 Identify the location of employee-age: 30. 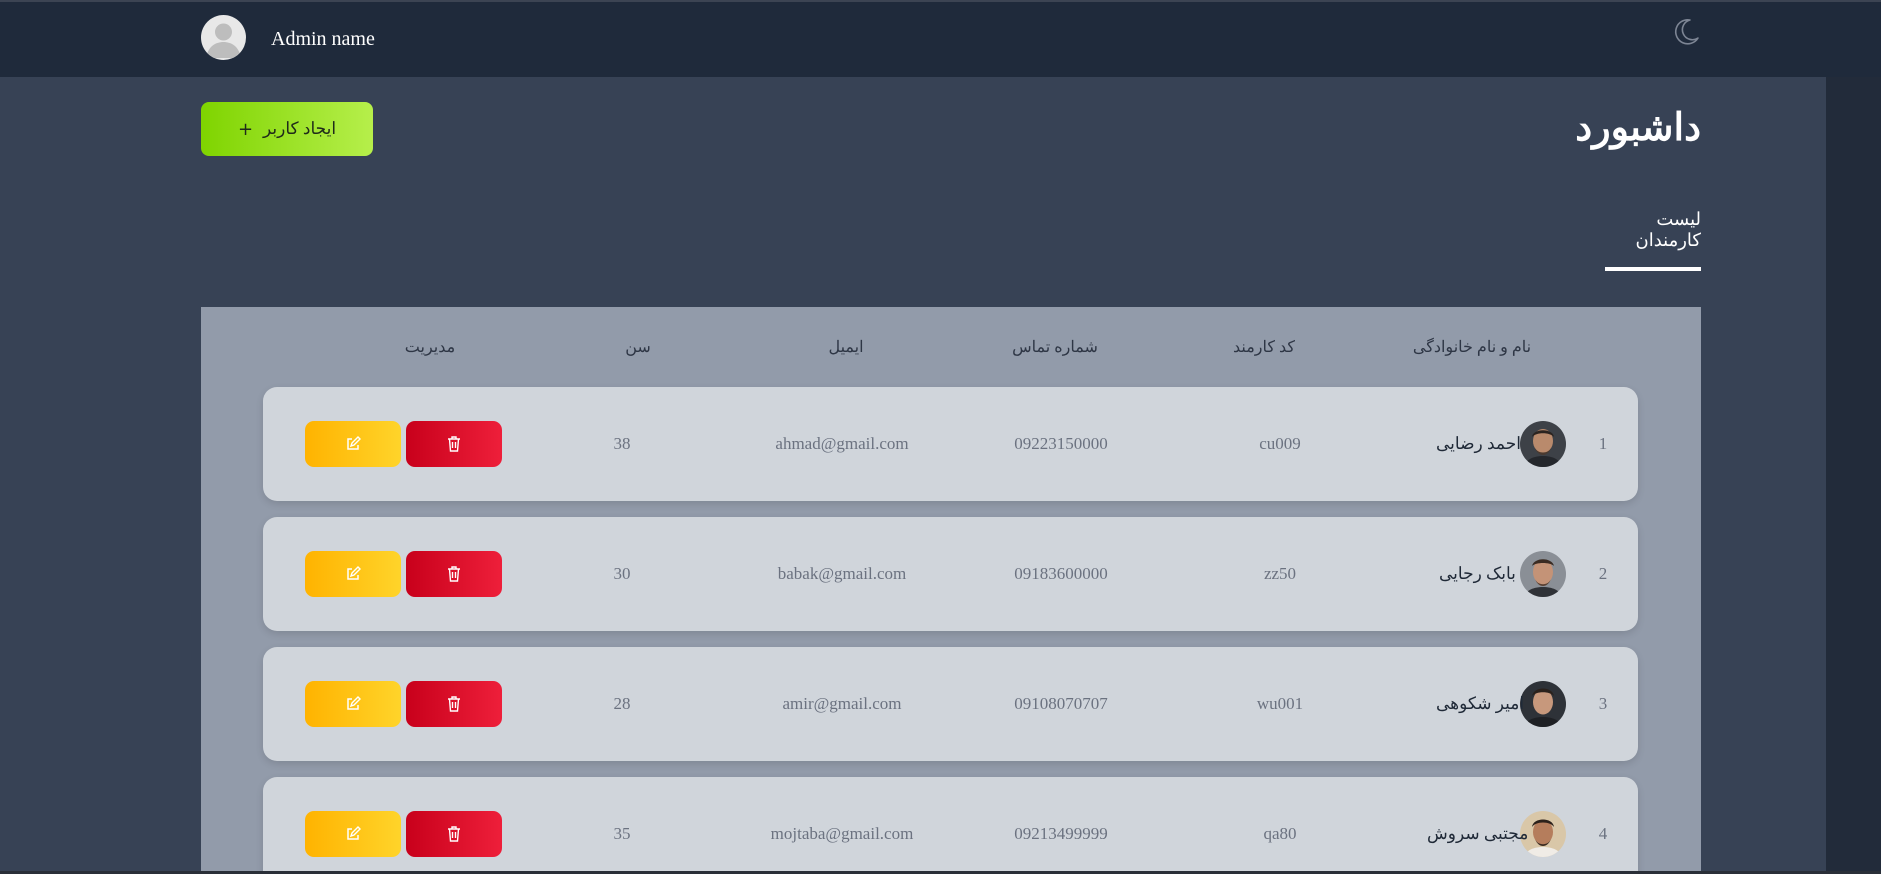
(622, 573).